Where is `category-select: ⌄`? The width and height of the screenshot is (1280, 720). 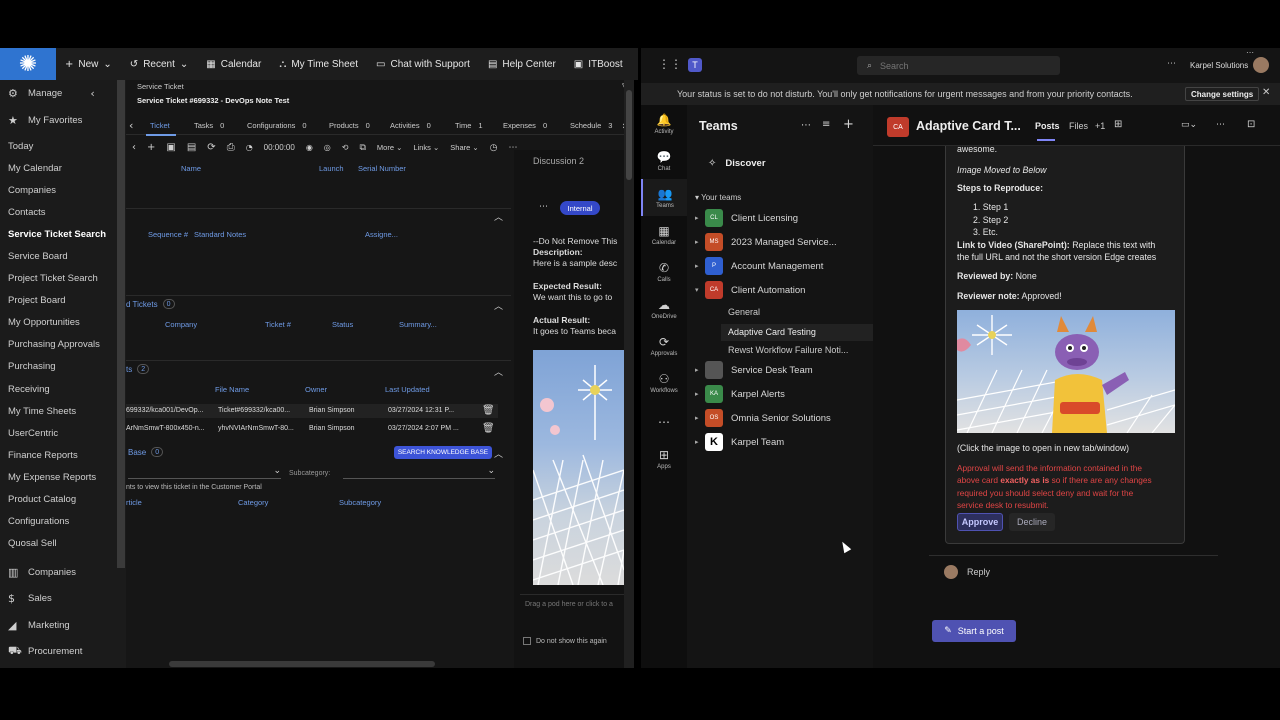 category-select: ⌄ is located at coordinates (204, 472).